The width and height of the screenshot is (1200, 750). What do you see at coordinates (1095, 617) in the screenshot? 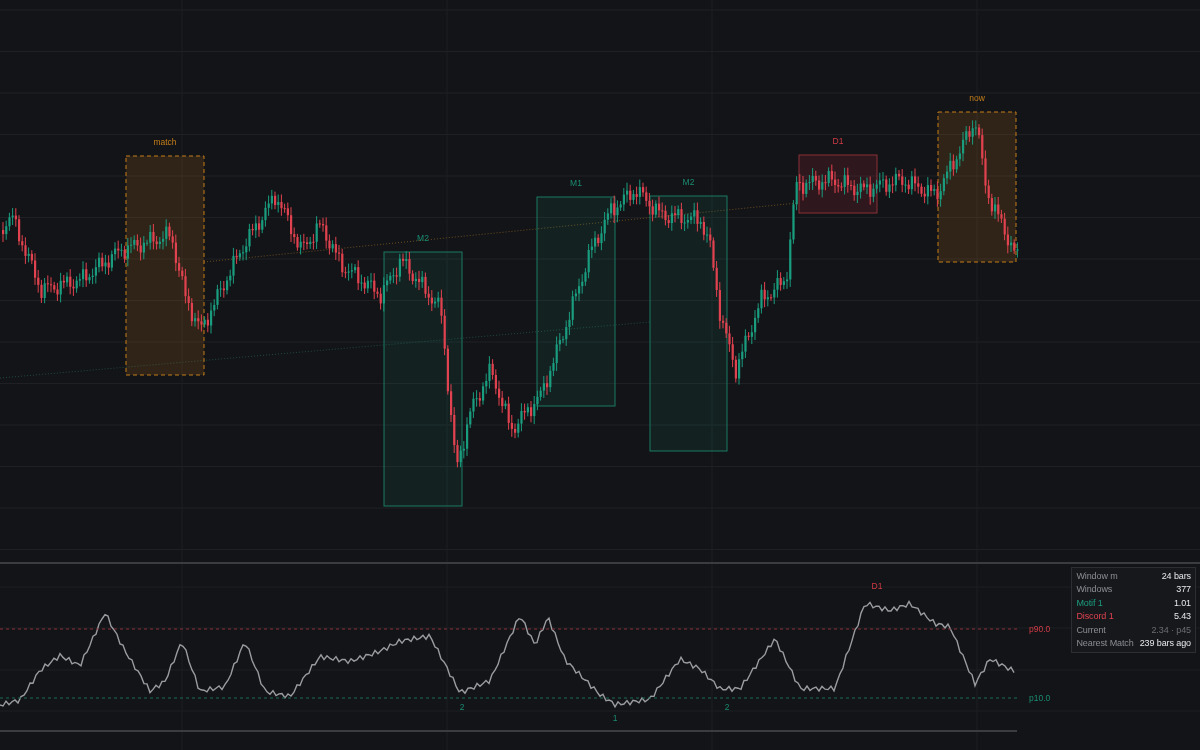
I see `stat-label: Discord 1` at bounding box center [1095, 617].